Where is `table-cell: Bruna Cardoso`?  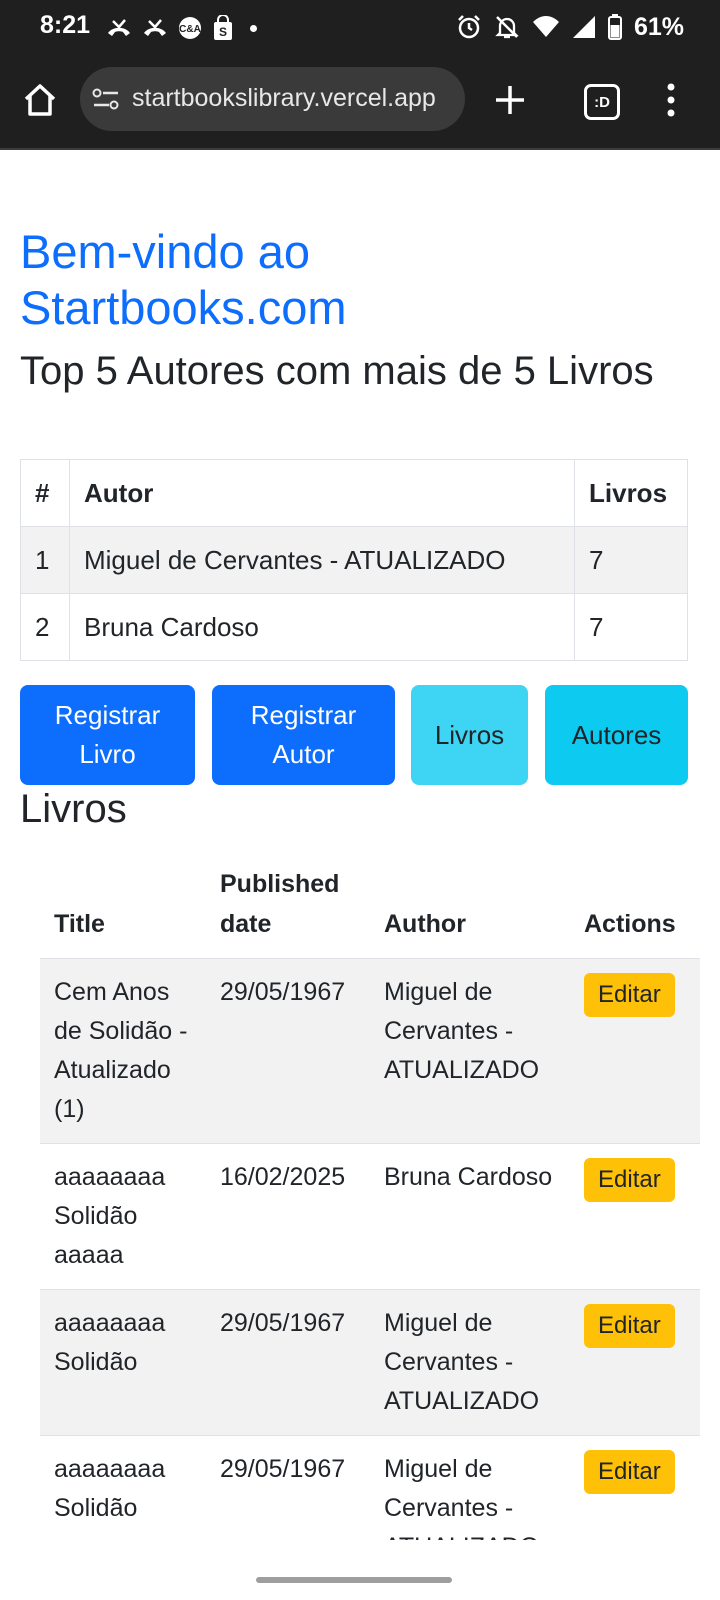
table-cell: Bruna Cardoso is located at coordinates (322, 627).